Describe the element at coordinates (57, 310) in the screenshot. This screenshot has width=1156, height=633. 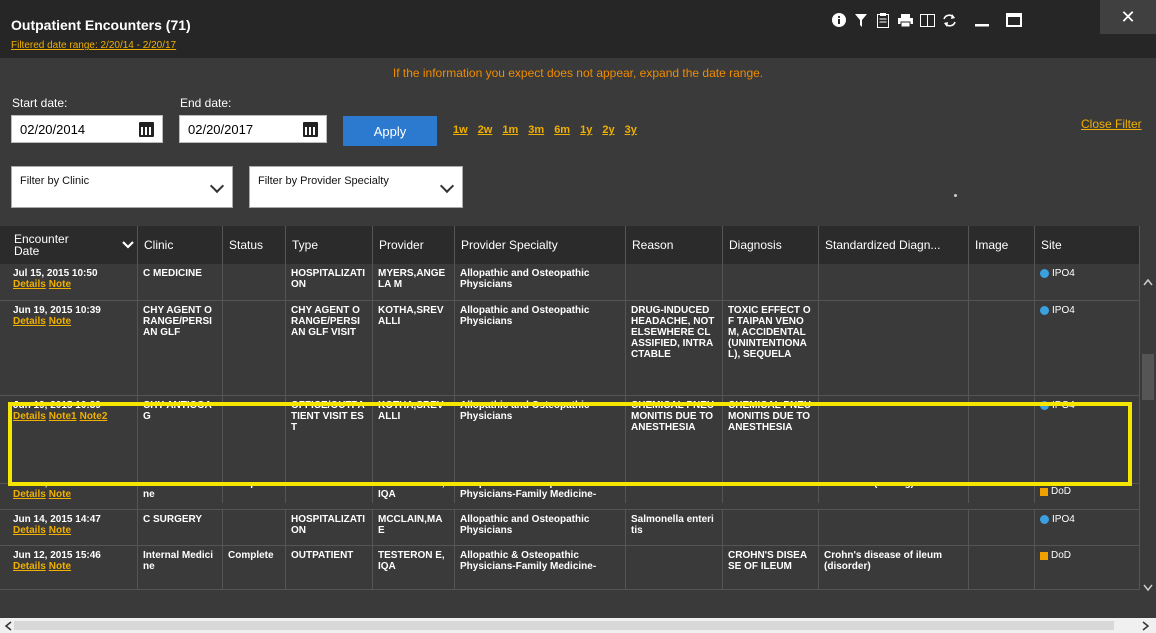
I see `encounter-date-text: Jun 19, 2015 10:39` at that location.